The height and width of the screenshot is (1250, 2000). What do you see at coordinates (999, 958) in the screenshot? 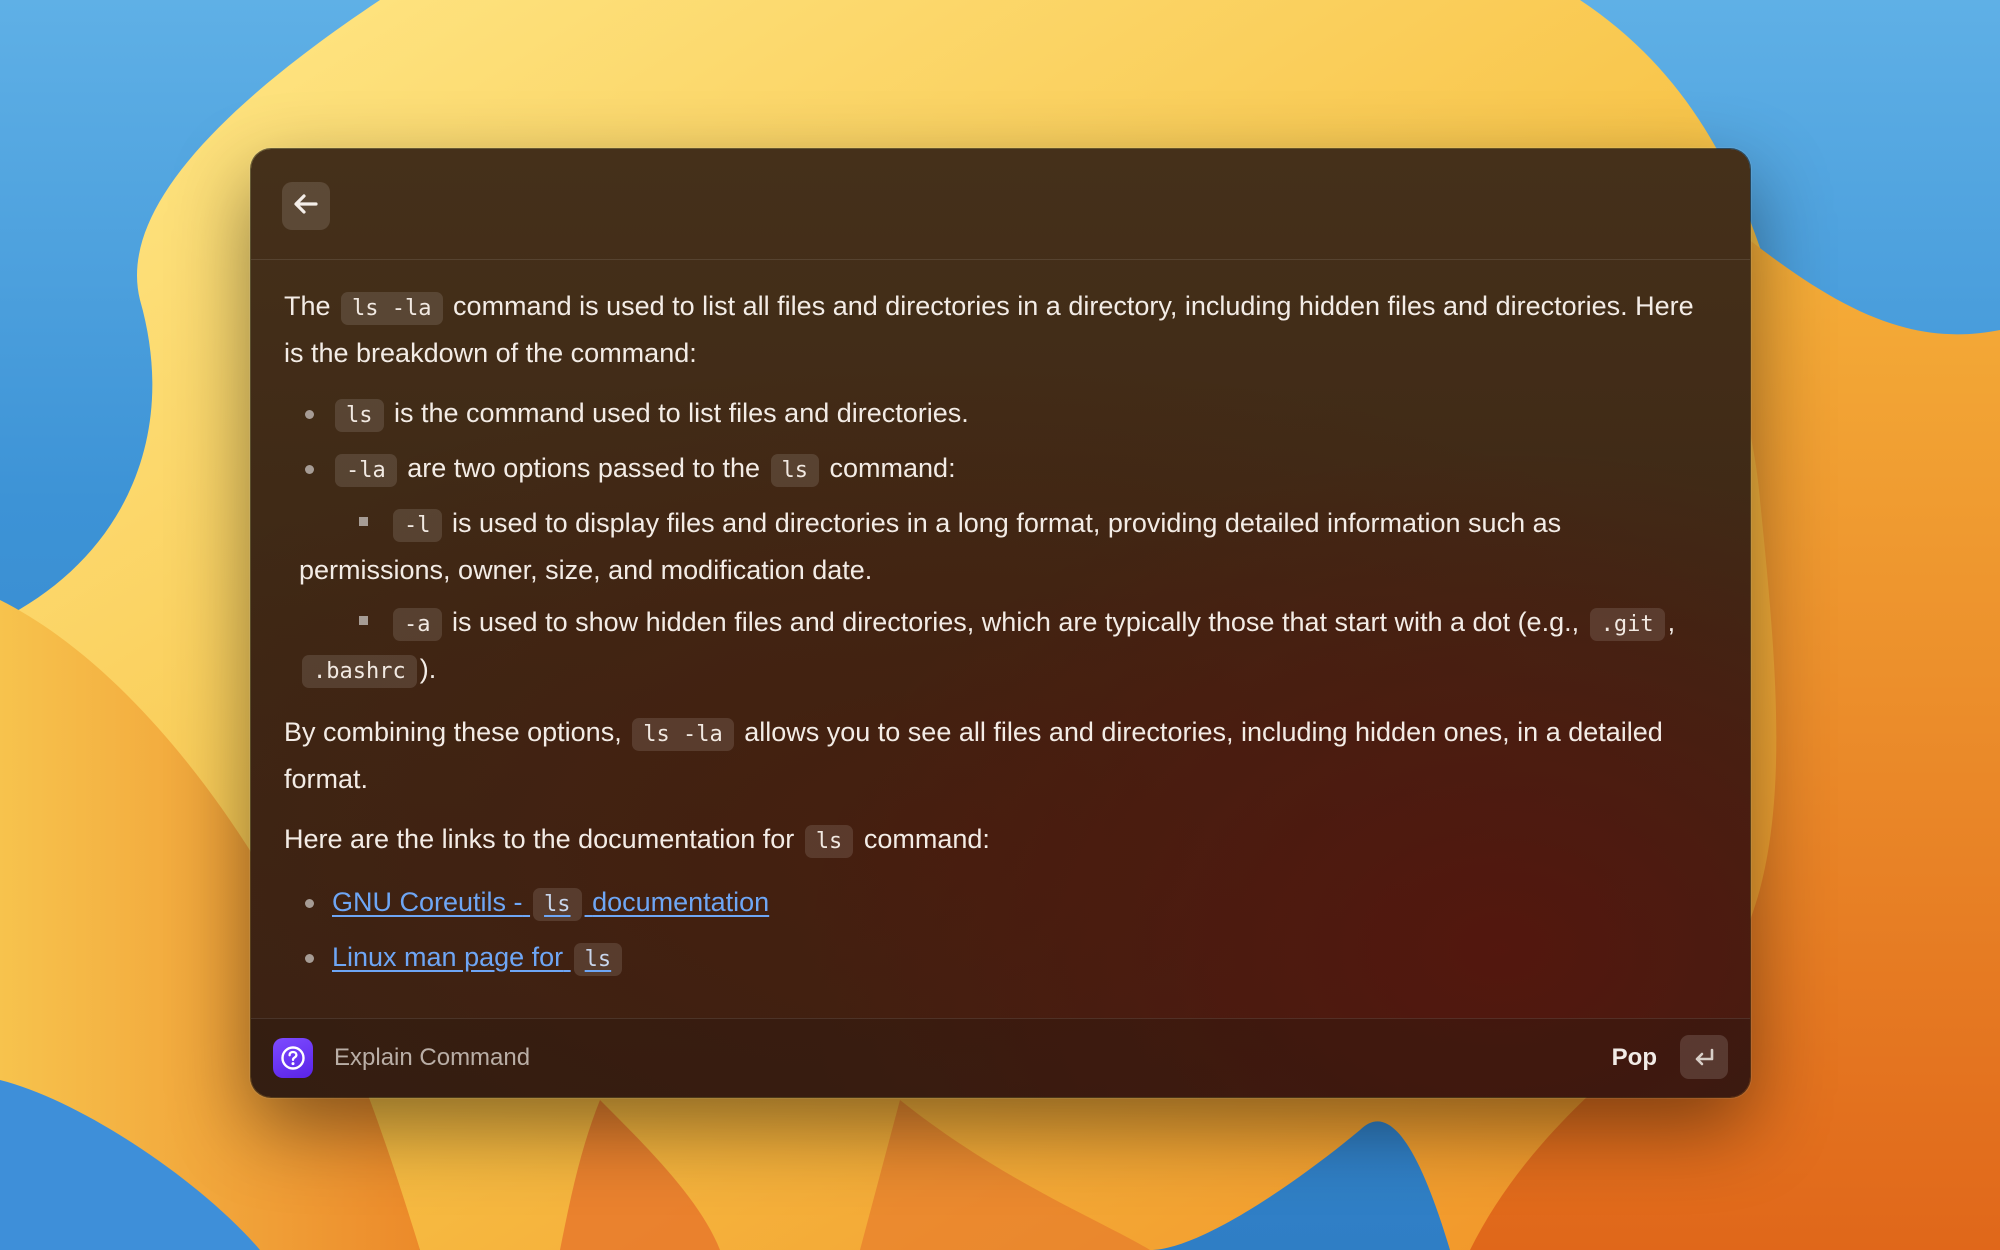
I see `list-item: Linux man page for ls` at bounding box center [999, 958].